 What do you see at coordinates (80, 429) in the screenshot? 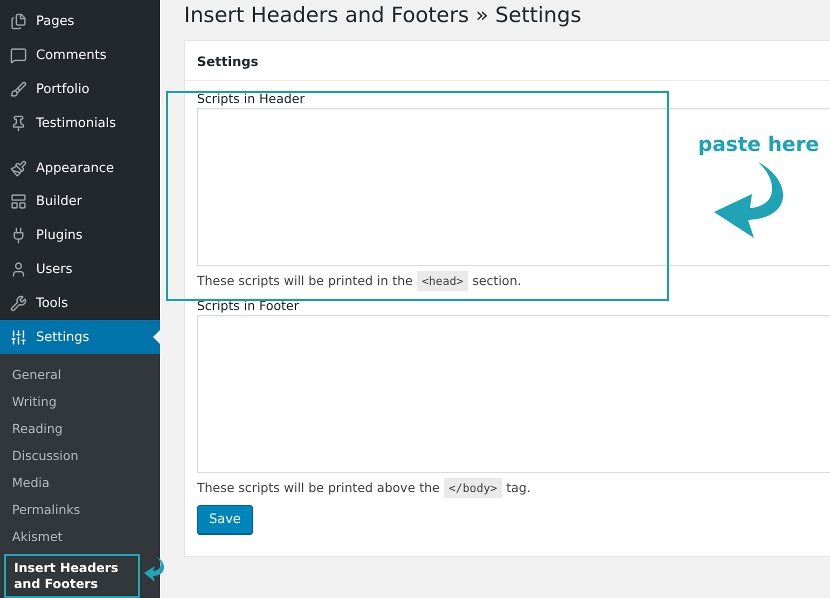
I see `submenu-item: Reading` at bounding box center [80, 429].